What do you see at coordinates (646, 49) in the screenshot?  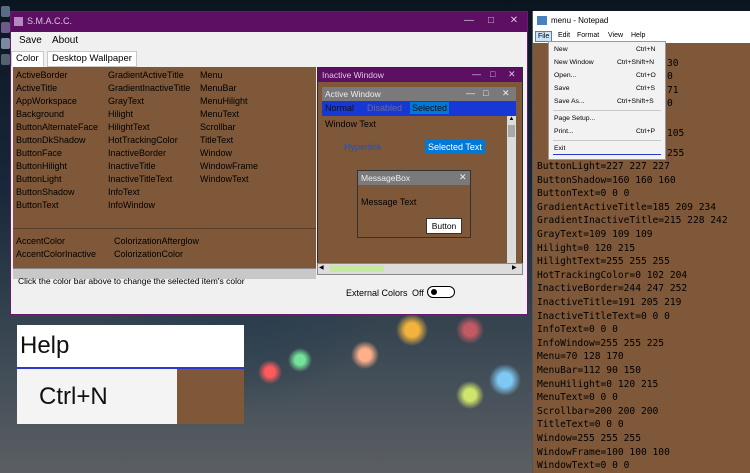 I see `menu-item-shortcut: Ctrl+N` at bounding box center [646, 49].